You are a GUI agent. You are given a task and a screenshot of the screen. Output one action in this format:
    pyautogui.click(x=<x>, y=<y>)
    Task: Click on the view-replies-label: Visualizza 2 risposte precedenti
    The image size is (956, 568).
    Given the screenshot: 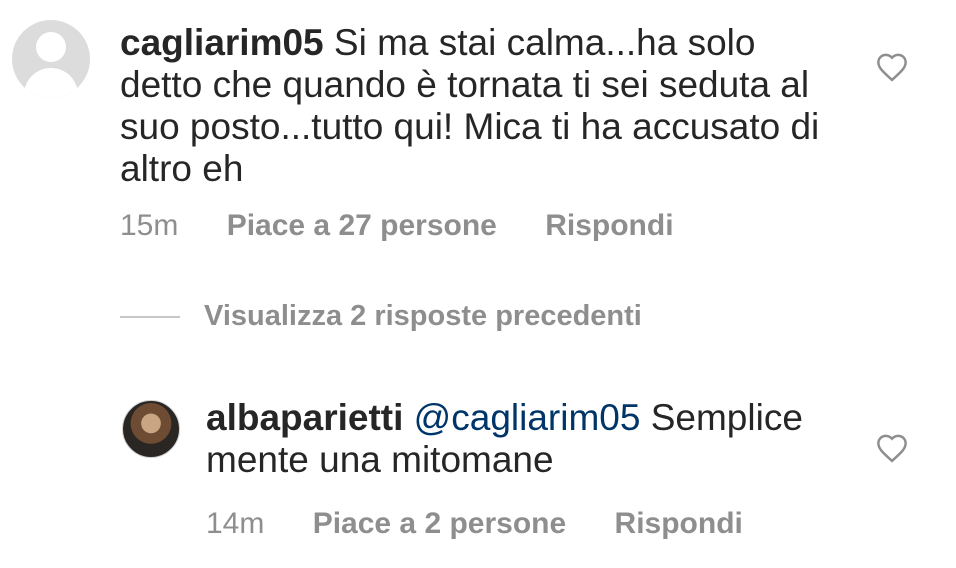 What is the action you would take?
    pyautogui.click(x=423, y=316)
    